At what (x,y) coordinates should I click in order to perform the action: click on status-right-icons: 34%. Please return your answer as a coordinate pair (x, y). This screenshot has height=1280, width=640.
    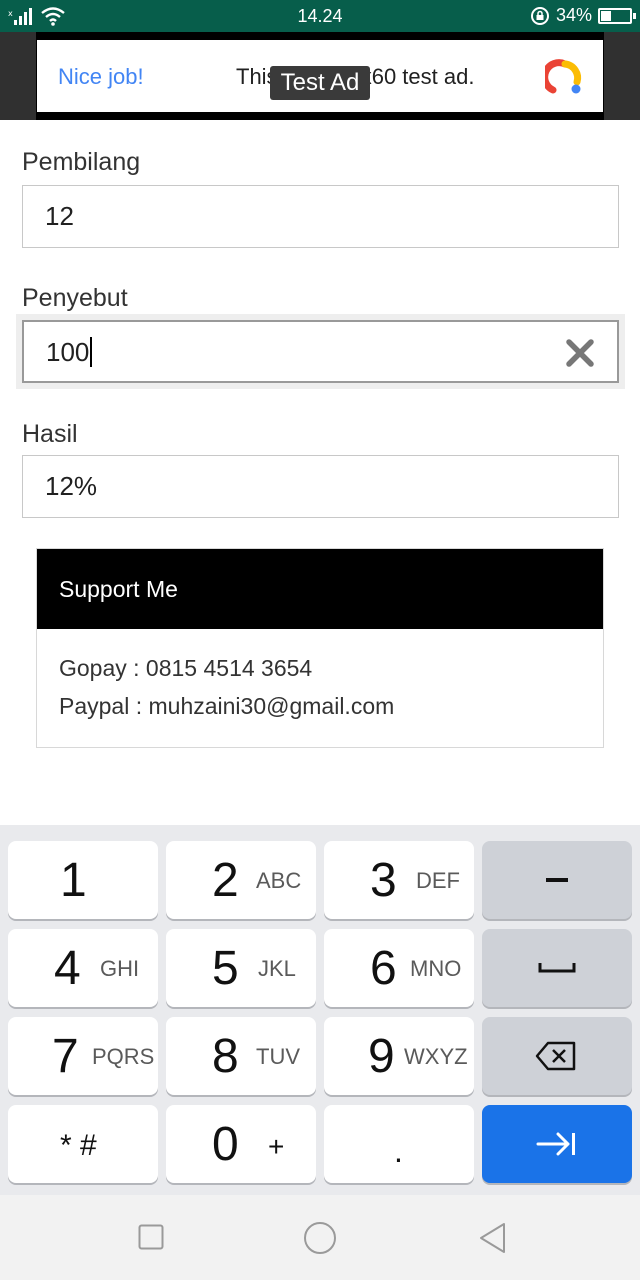
    Looking at the image, I should click on (583, 15).